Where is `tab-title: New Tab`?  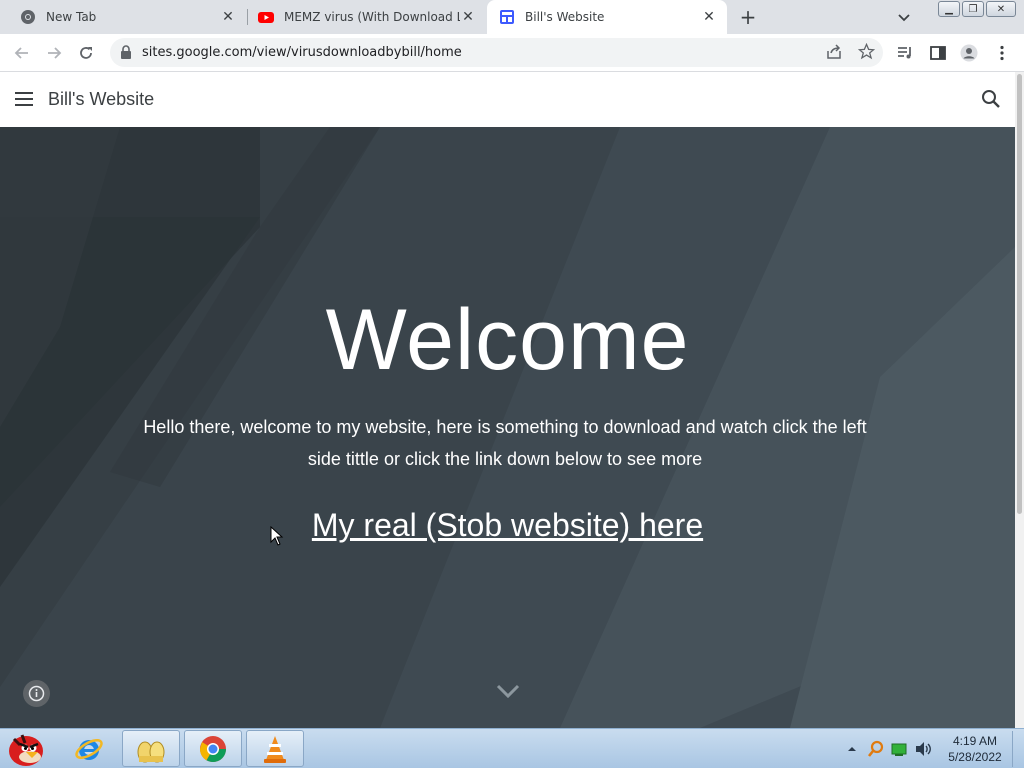 tab-title: New Tab is located at coordinates (71, 17).